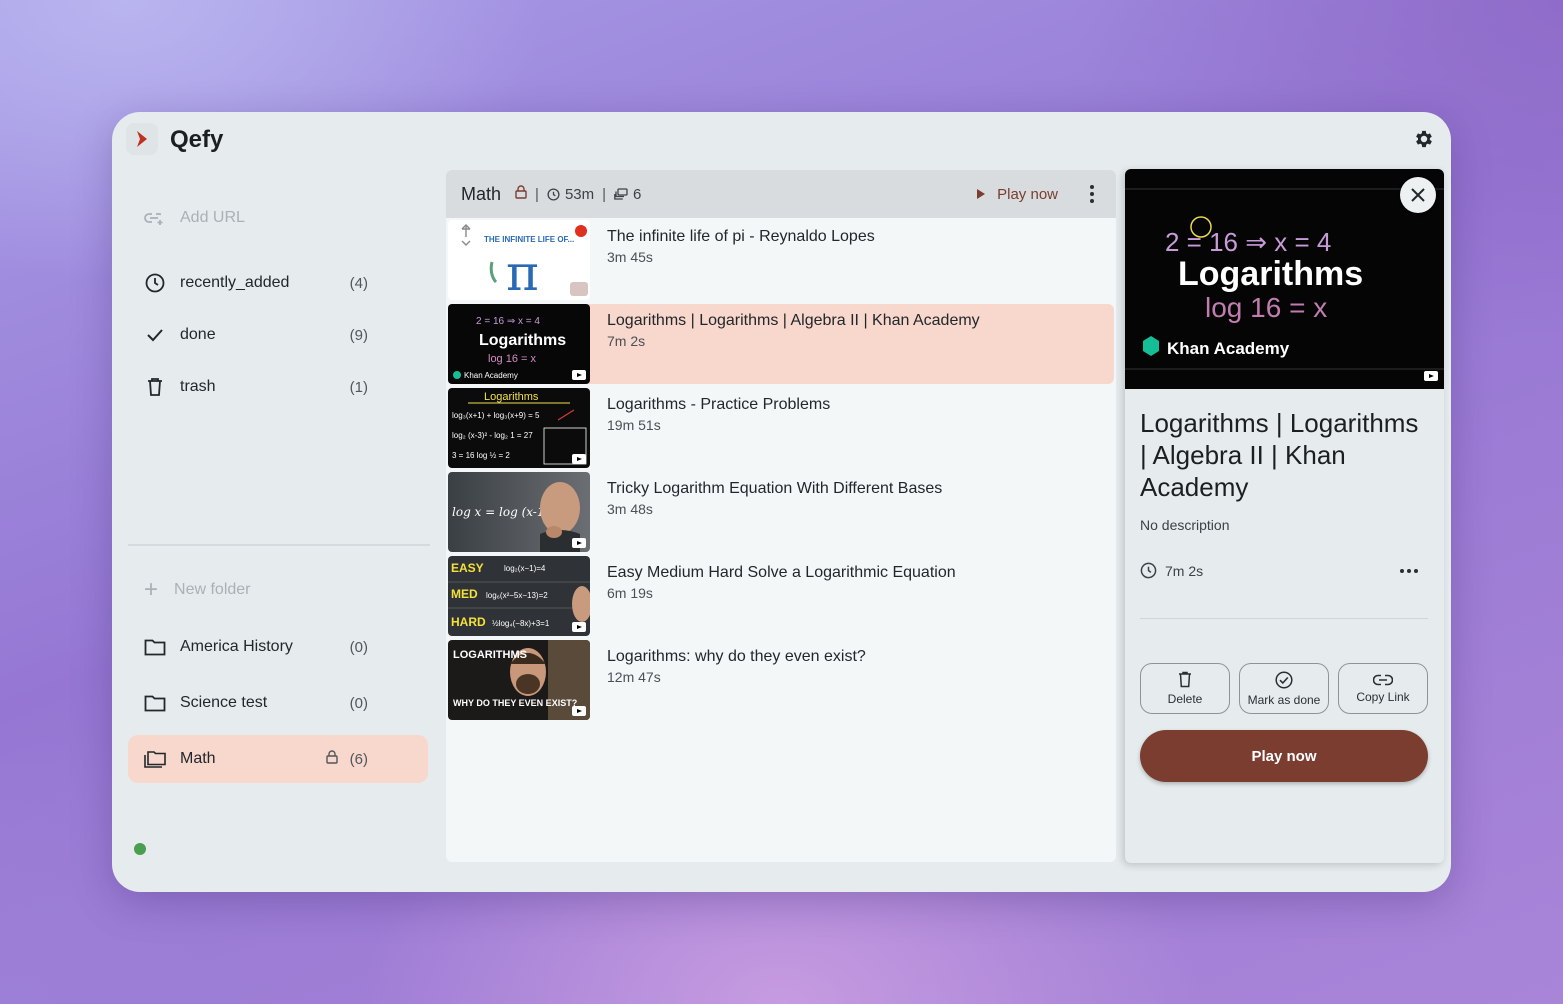  I want to click on check-circle-icon, so click(1284, 679).